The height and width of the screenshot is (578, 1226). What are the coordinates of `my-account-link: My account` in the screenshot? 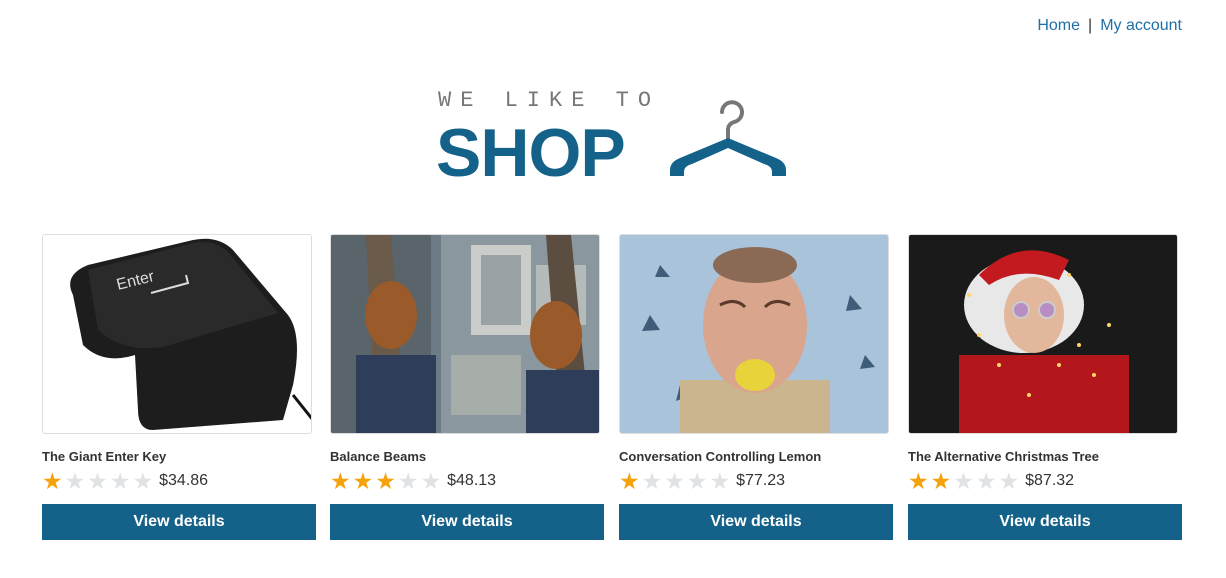 It's located at (1141, 25).